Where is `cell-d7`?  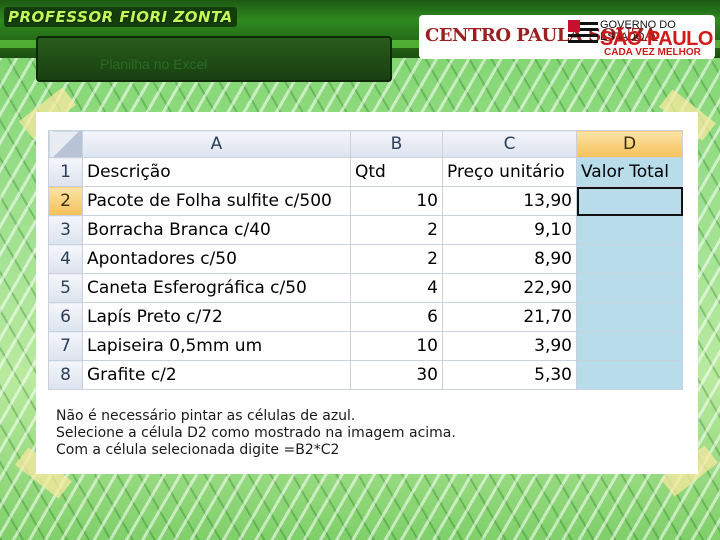 cell-d7 is located at coordinates (629, 346).